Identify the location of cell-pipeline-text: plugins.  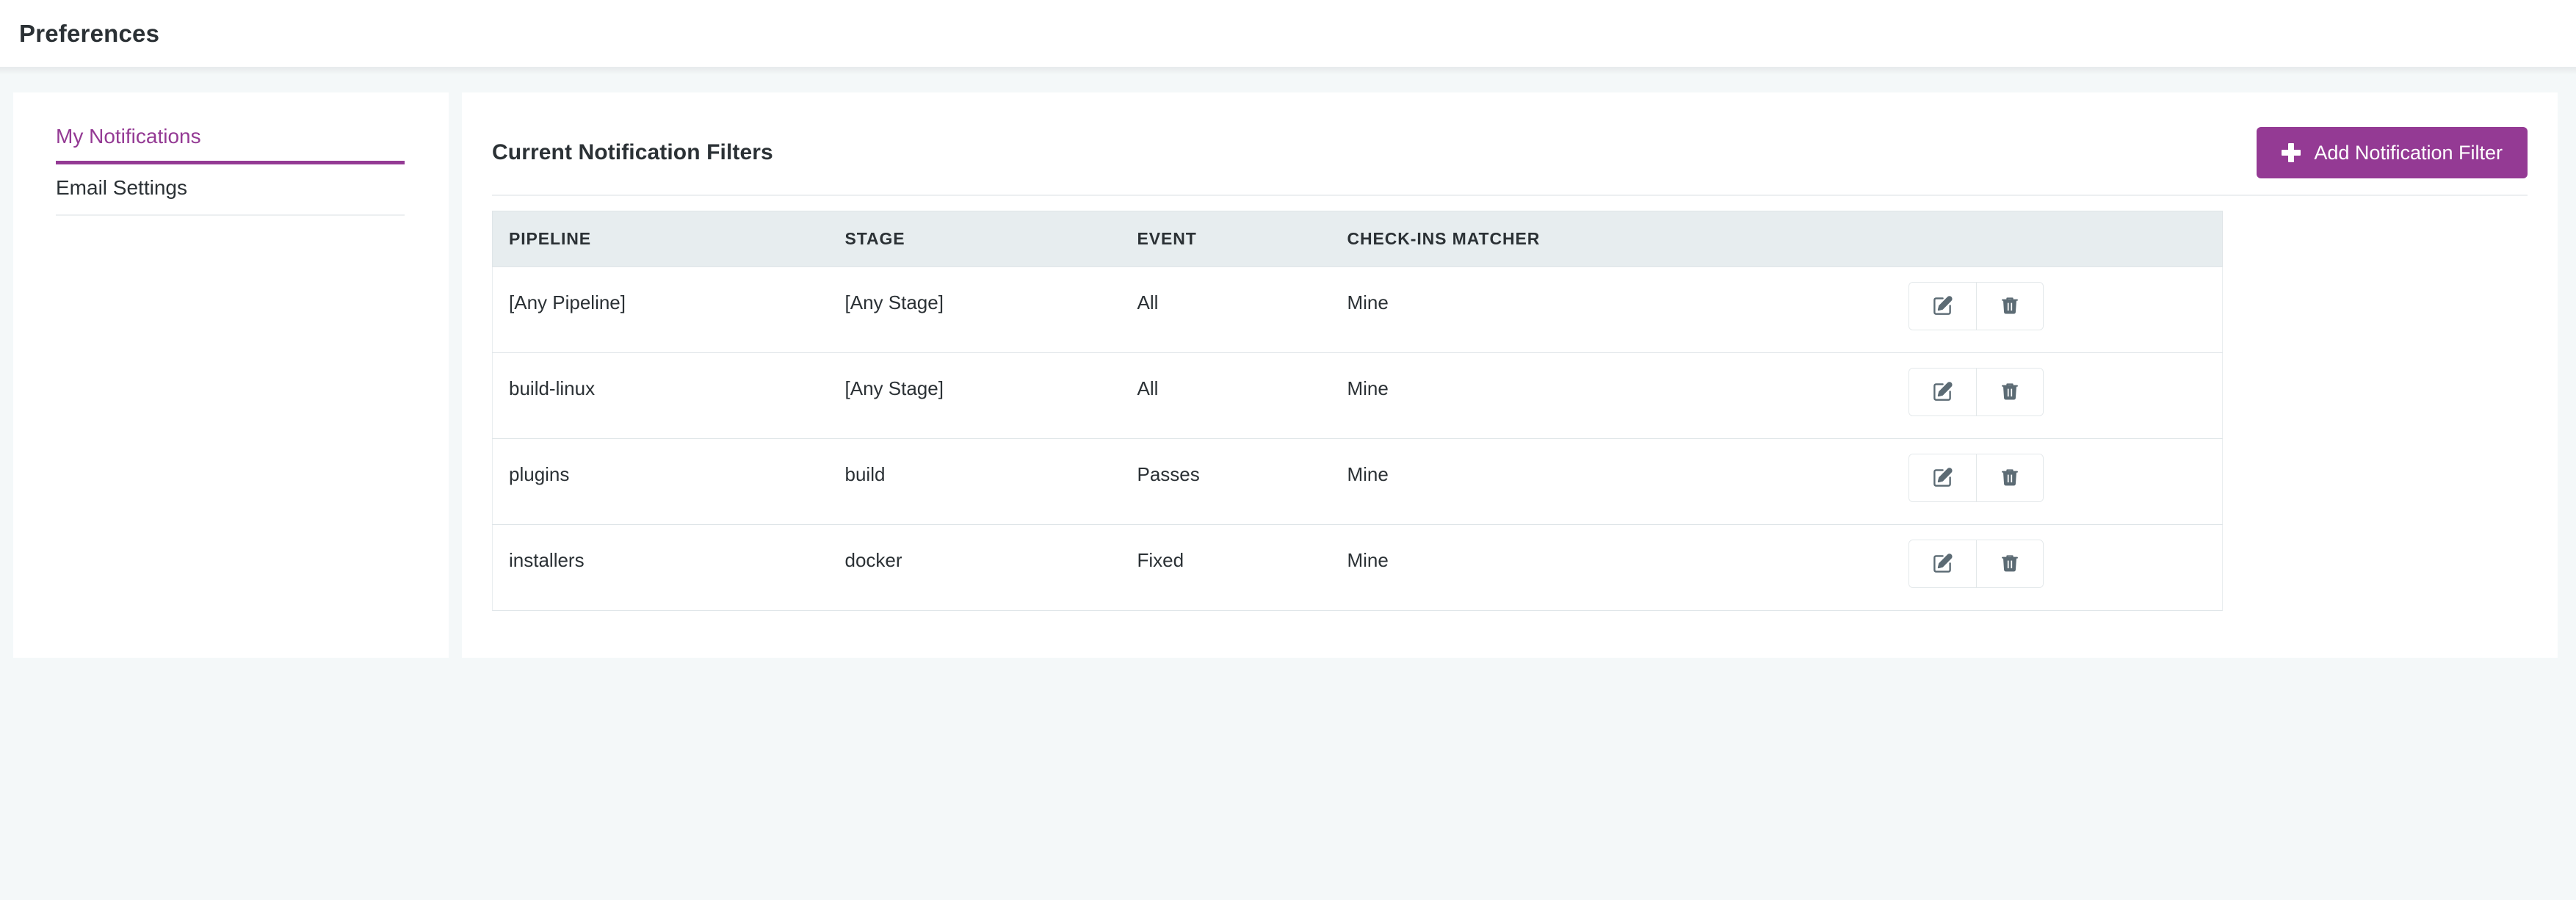
(539, 474).